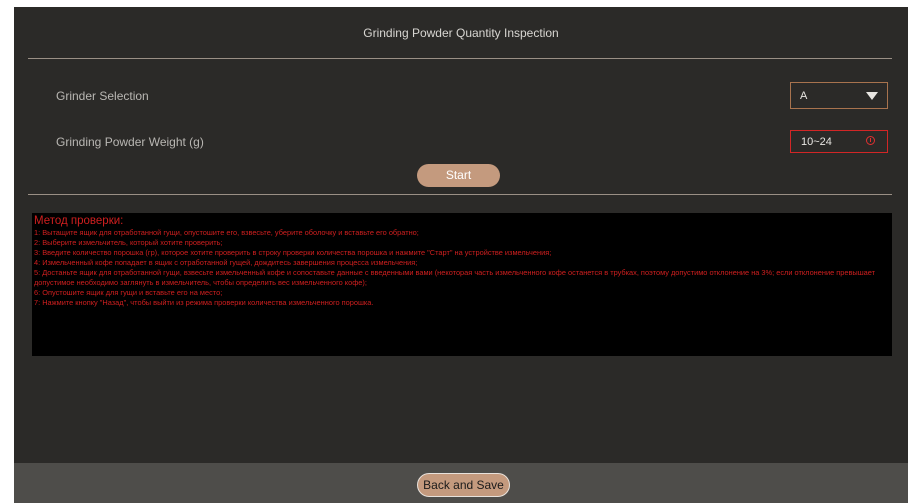 The height and width of the screenshot is (503, 911). I want to click on grinding-weight-placeholder: 10~24, so click(816, 142).